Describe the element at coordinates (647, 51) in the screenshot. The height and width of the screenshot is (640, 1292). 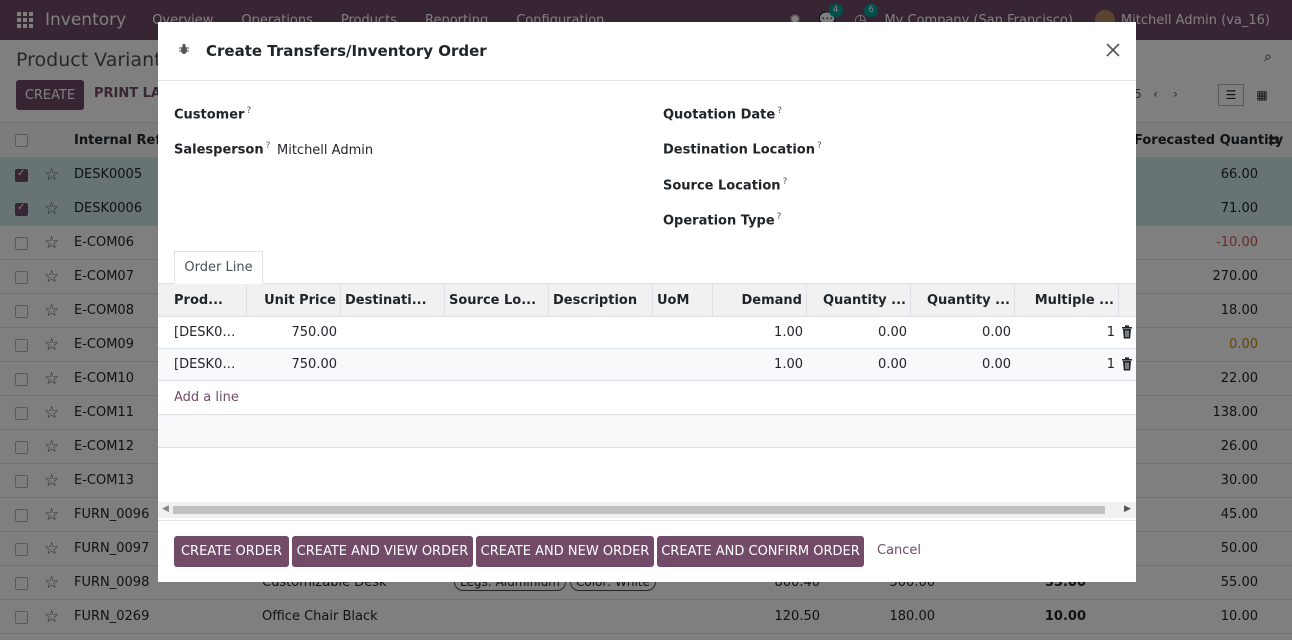
I see `dialog-header: Create Transfers/Inventory Order` at that location.